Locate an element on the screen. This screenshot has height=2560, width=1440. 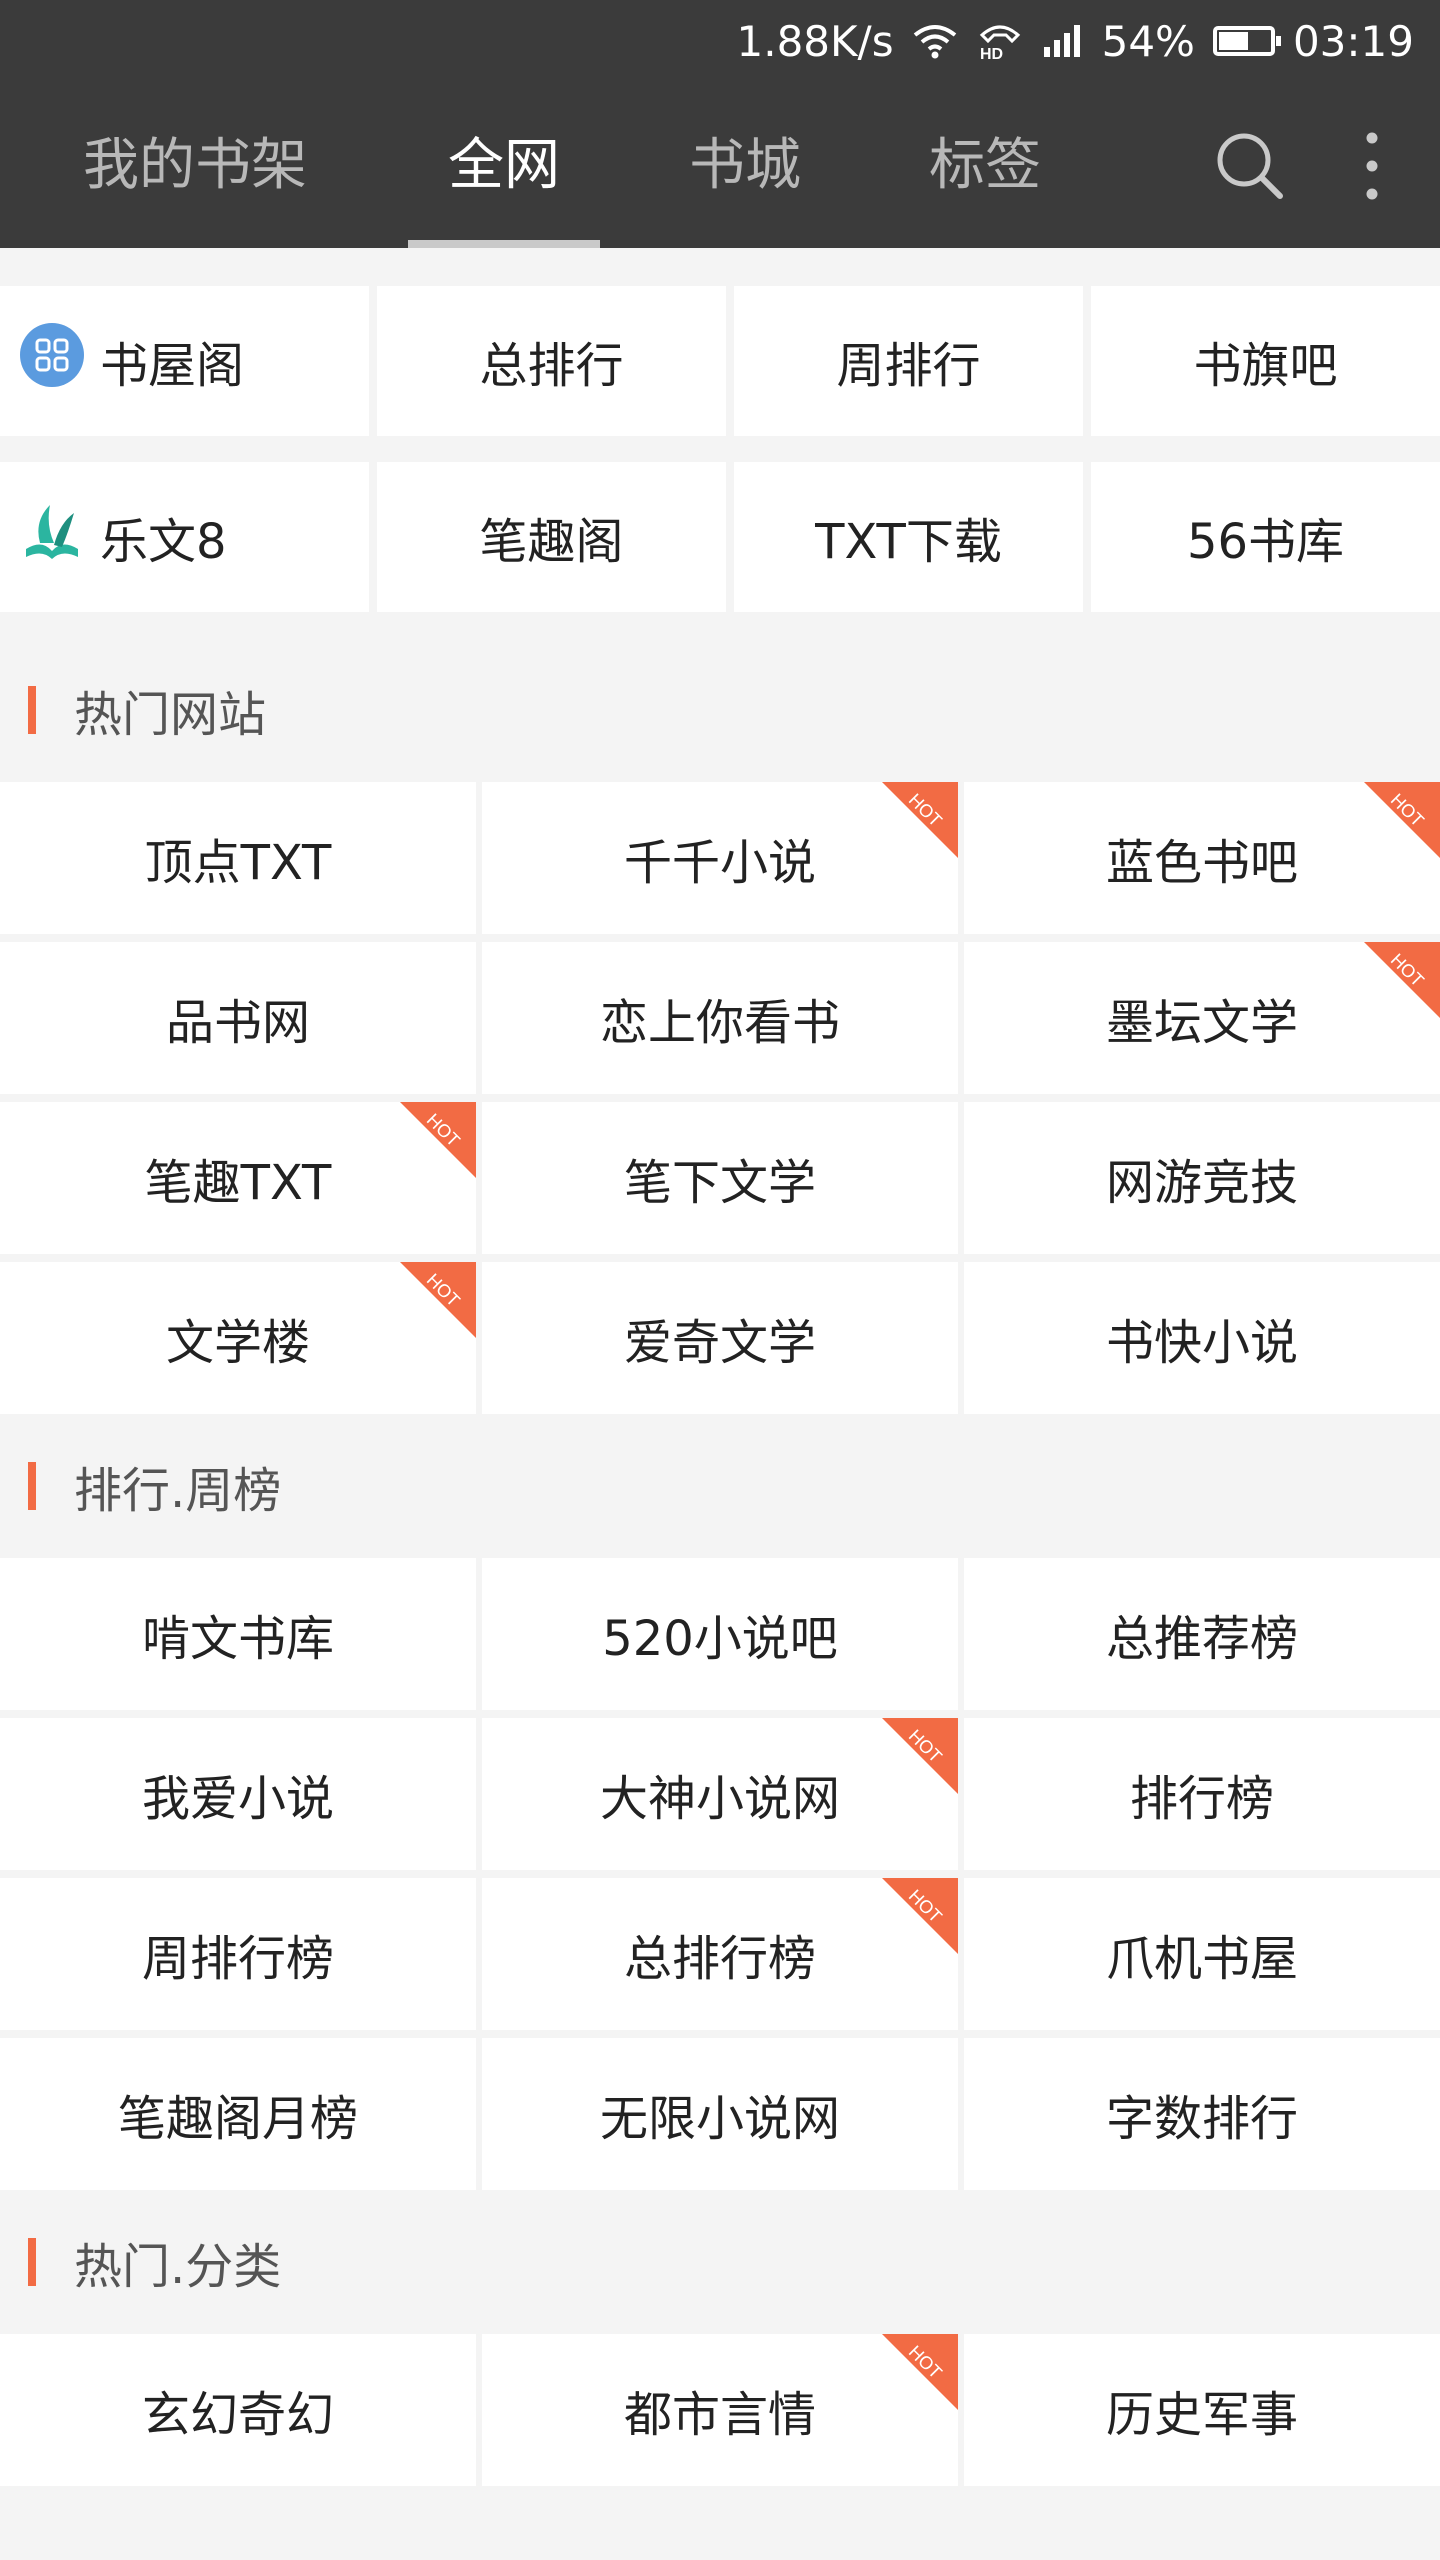
hd-call-icon: HD is located at coordinates (1000, 41).